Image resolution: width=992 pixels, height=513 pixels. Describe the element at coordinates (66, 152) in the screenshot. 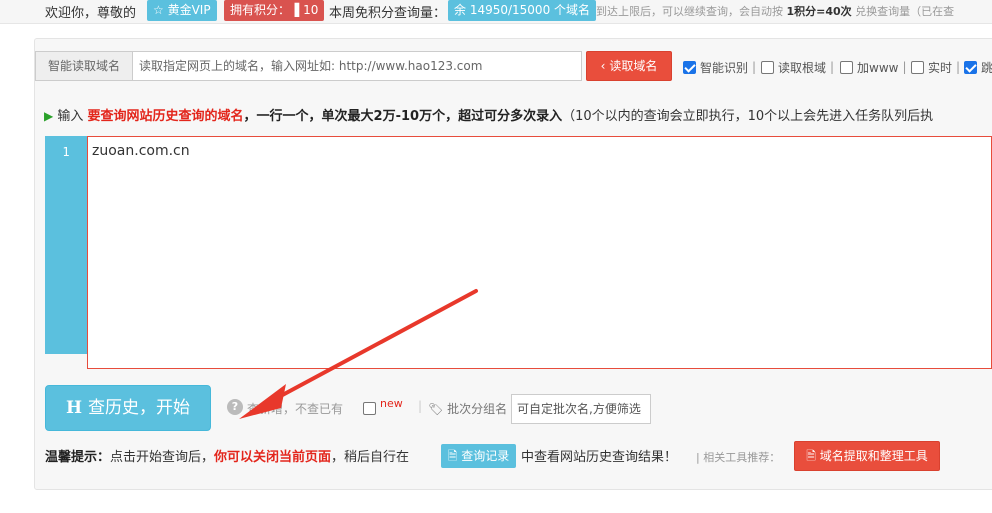

I see `line-number: 1` at that location.